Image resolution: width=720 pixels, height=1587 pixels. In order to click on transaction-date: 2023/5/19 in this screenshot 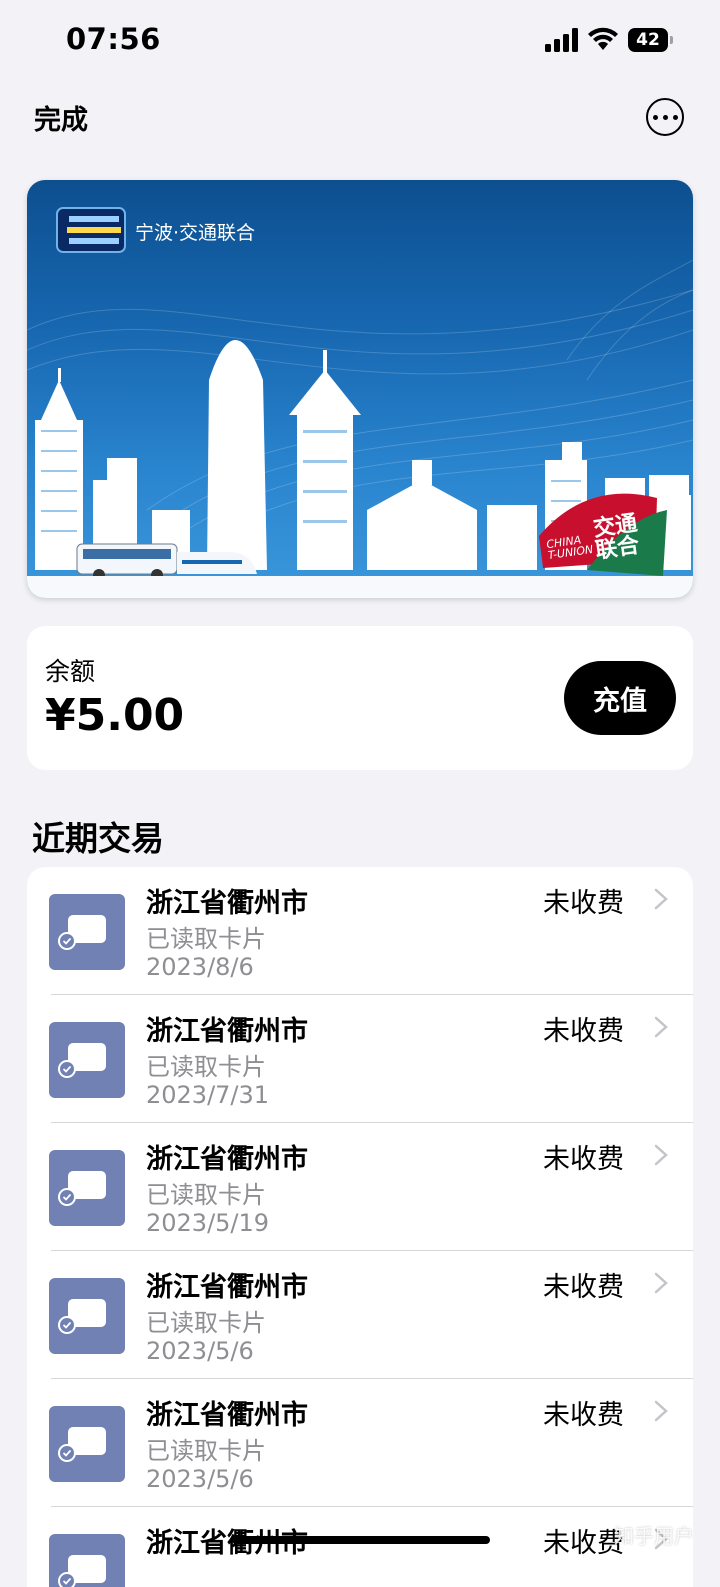, I will do `click(208, 1223)`.